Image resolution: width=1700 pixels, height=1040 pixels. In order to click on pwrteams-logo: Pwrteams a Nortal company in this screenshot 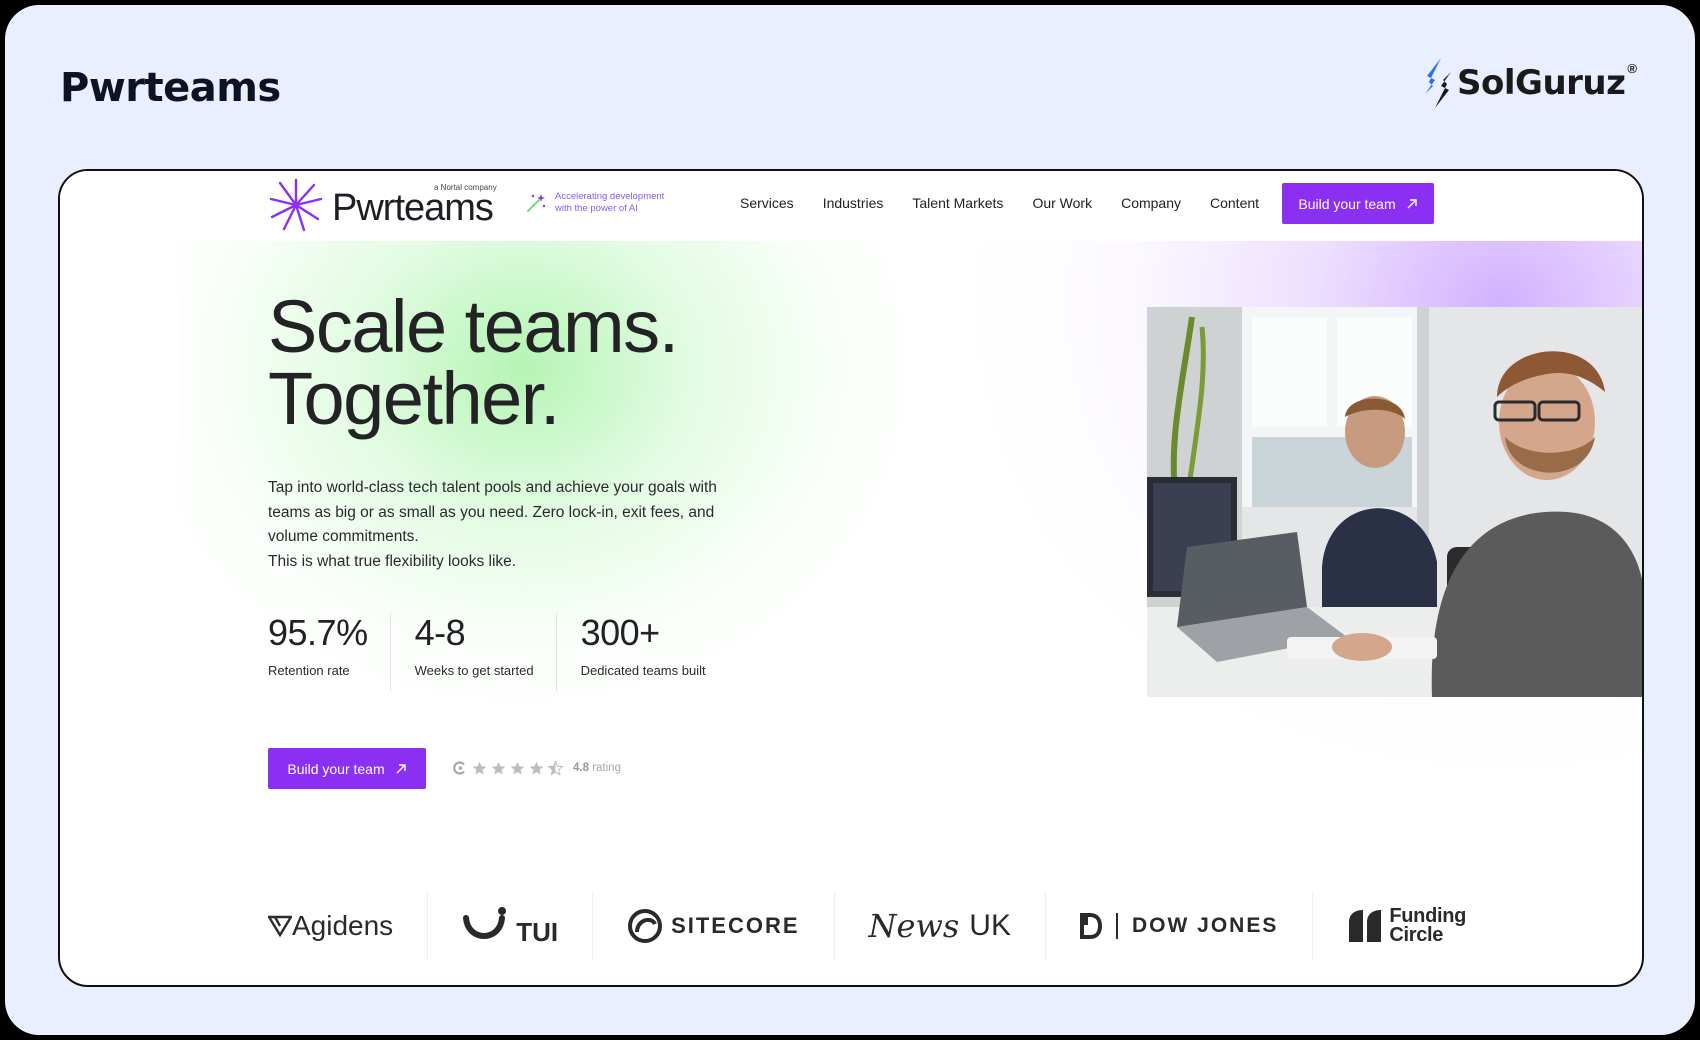, I will do `click(382, 205)`.